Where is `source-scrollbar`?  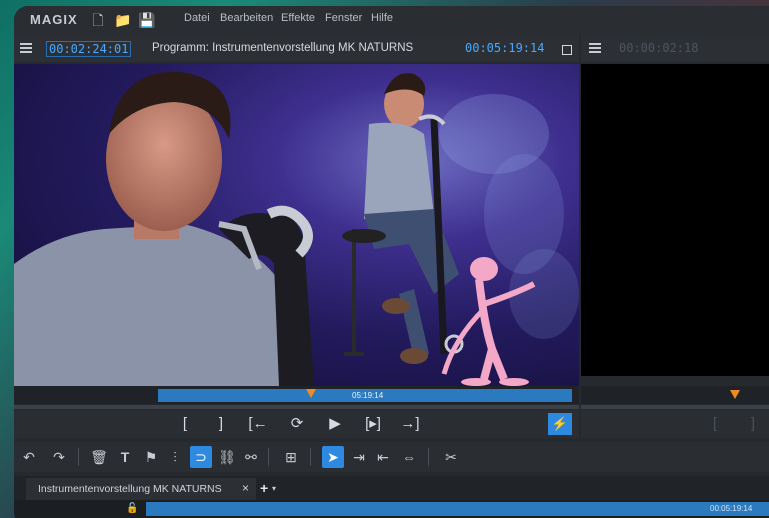
source-scrollbar is located at coordinates (675, 407).